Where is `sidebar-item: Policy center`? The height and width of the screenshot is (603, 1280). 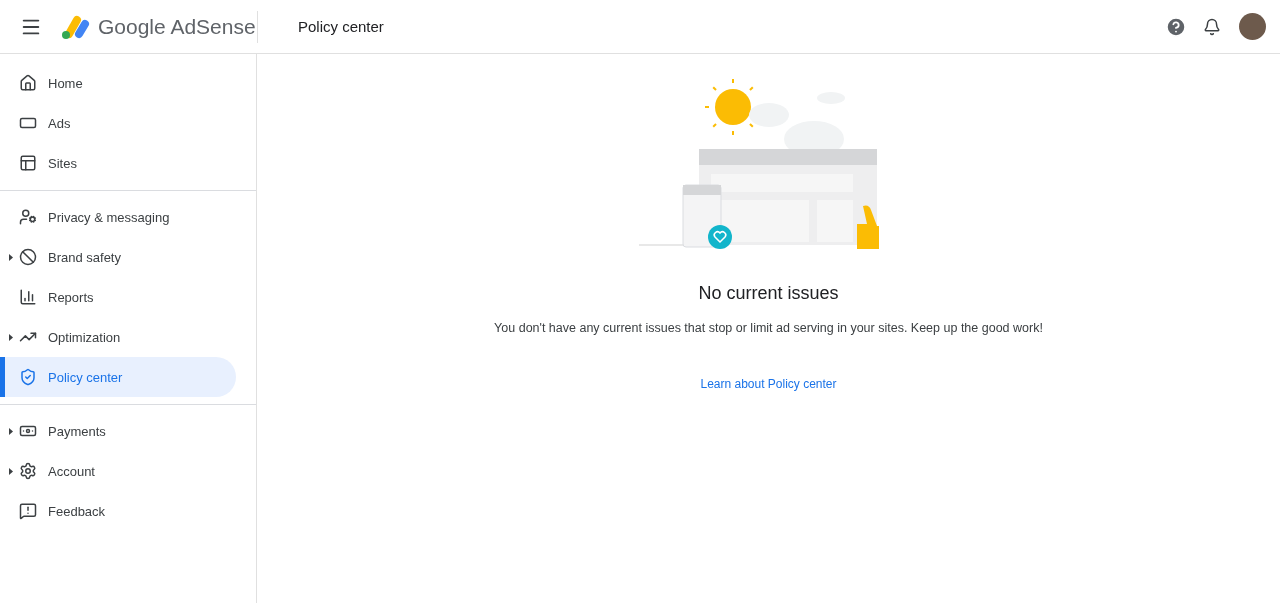 sidebar-item: Policy center is located at coordinates (118, 377).